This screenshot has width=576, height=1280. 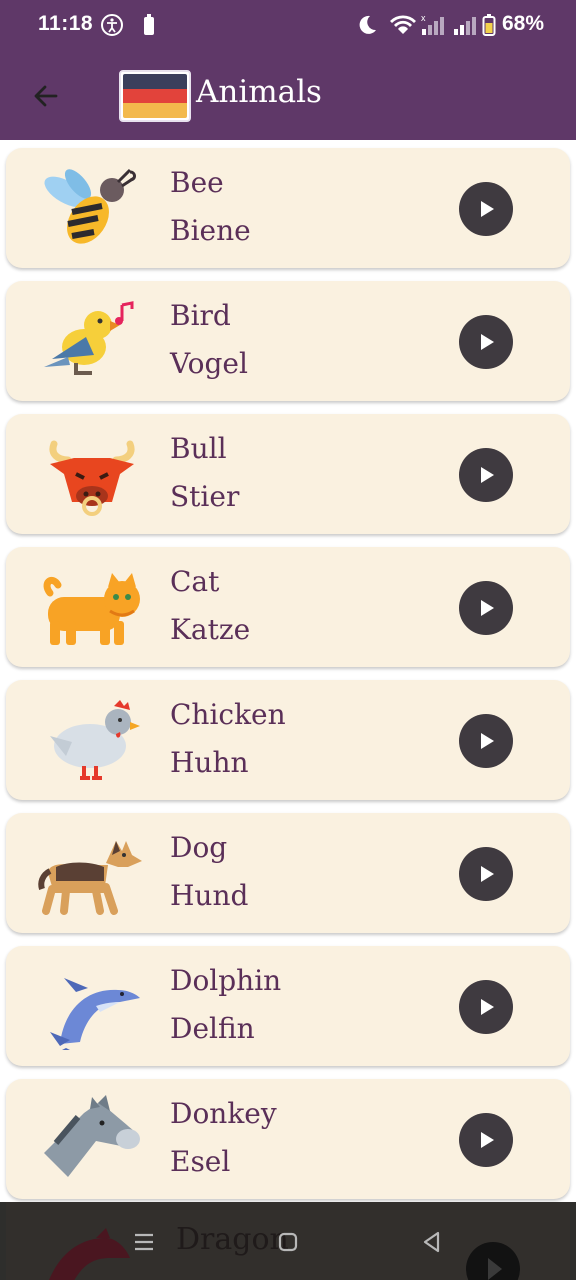 I want to click on battery-percent: 68%, so click(x=522, y=23).